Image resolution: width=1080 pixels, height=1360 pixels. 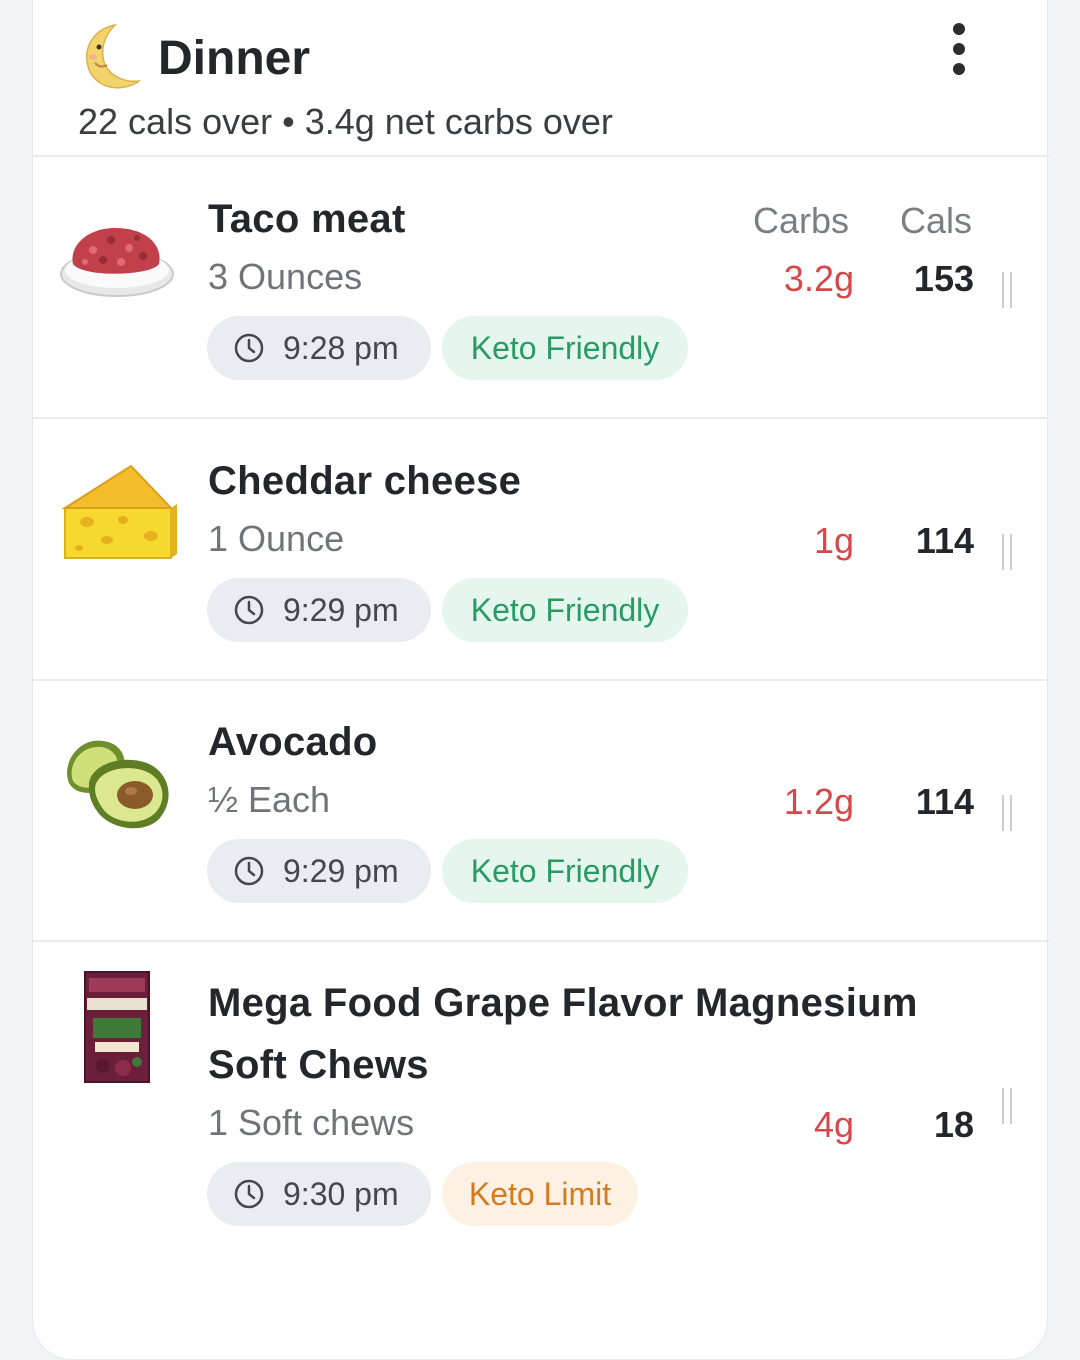 I want to click on avocado-icon, so click(x=118, y=784).